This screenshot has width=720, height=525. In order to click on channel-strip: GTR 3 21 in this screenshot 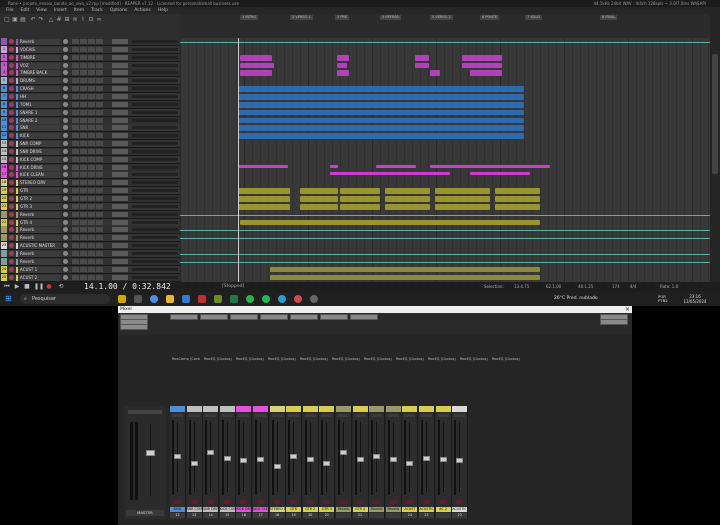, I will do `click(327, 462)`.